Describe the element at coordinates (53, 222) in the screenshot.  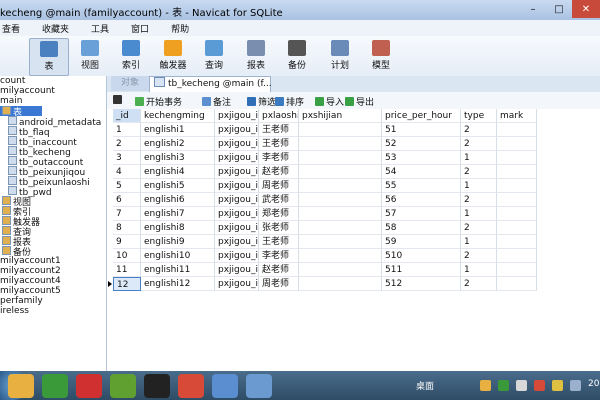
I see `tree-item: 触发器` at that location.